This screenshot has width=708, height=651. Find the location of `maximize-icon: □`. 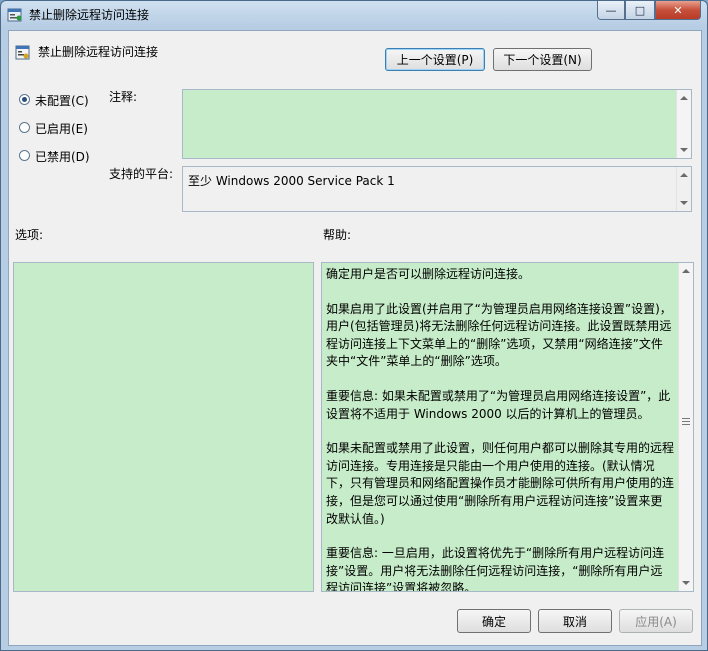

maximize-icon: □ is located at coordinates (640, 10).